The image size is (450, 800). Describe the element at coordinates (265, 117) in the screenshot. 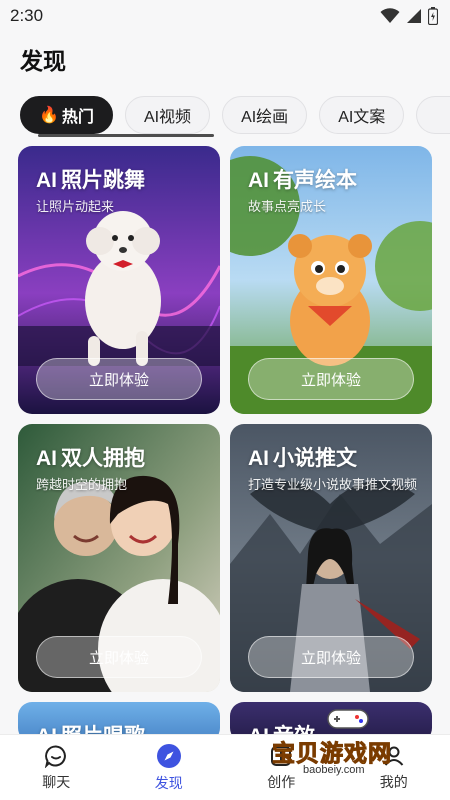

I see `tab-label: AI绘画` at that location.